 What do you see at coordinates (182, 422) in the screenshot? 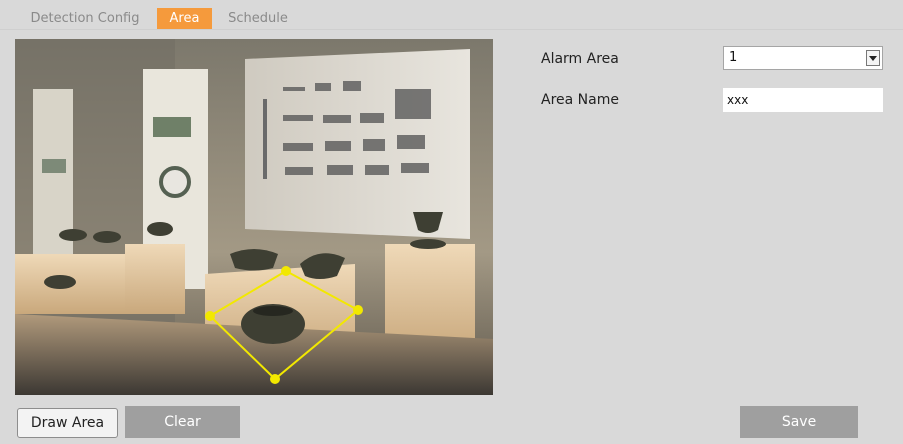
I see `clear-button: Clear` at bounding box center [182, 422].